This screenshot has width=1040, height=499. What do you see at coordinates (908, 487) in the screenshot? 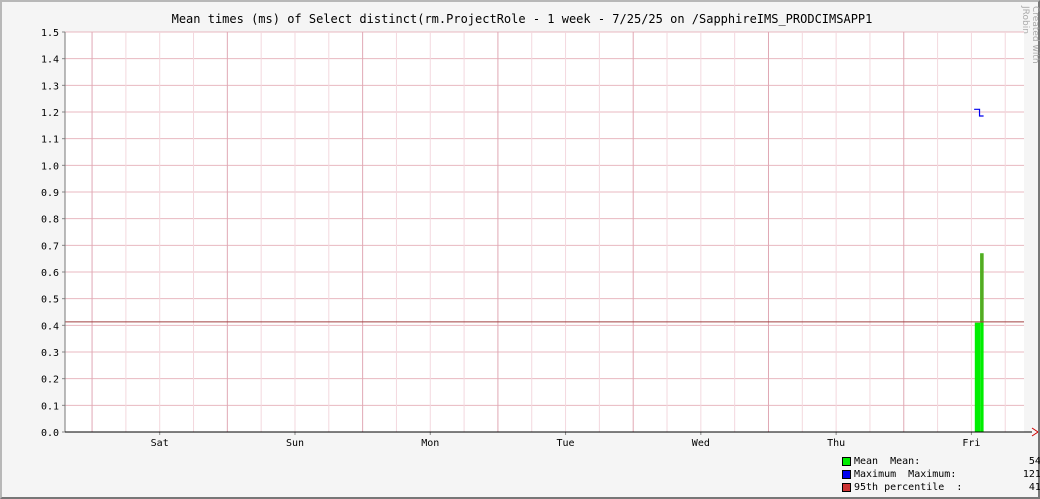
I see `legend-label: 95th percentile :` at bounding box center [908, 487].